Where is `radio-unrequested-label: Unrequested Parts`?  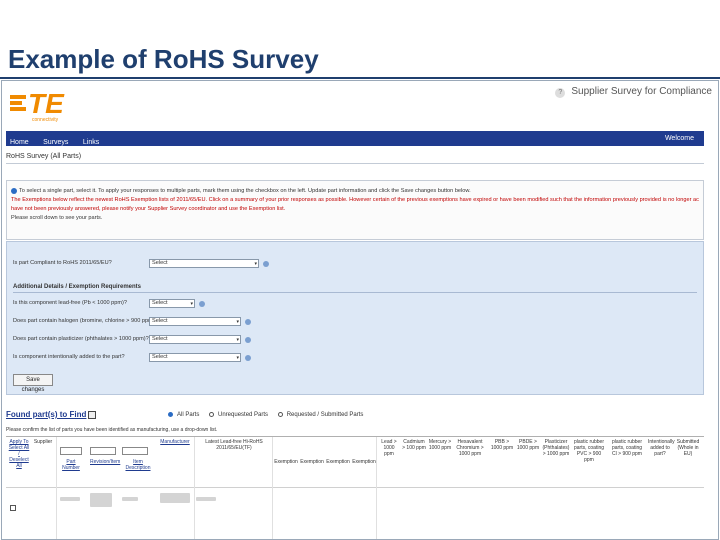
radio-unrequested-label: Unrequested Parts is located at coordinates (243, 415).